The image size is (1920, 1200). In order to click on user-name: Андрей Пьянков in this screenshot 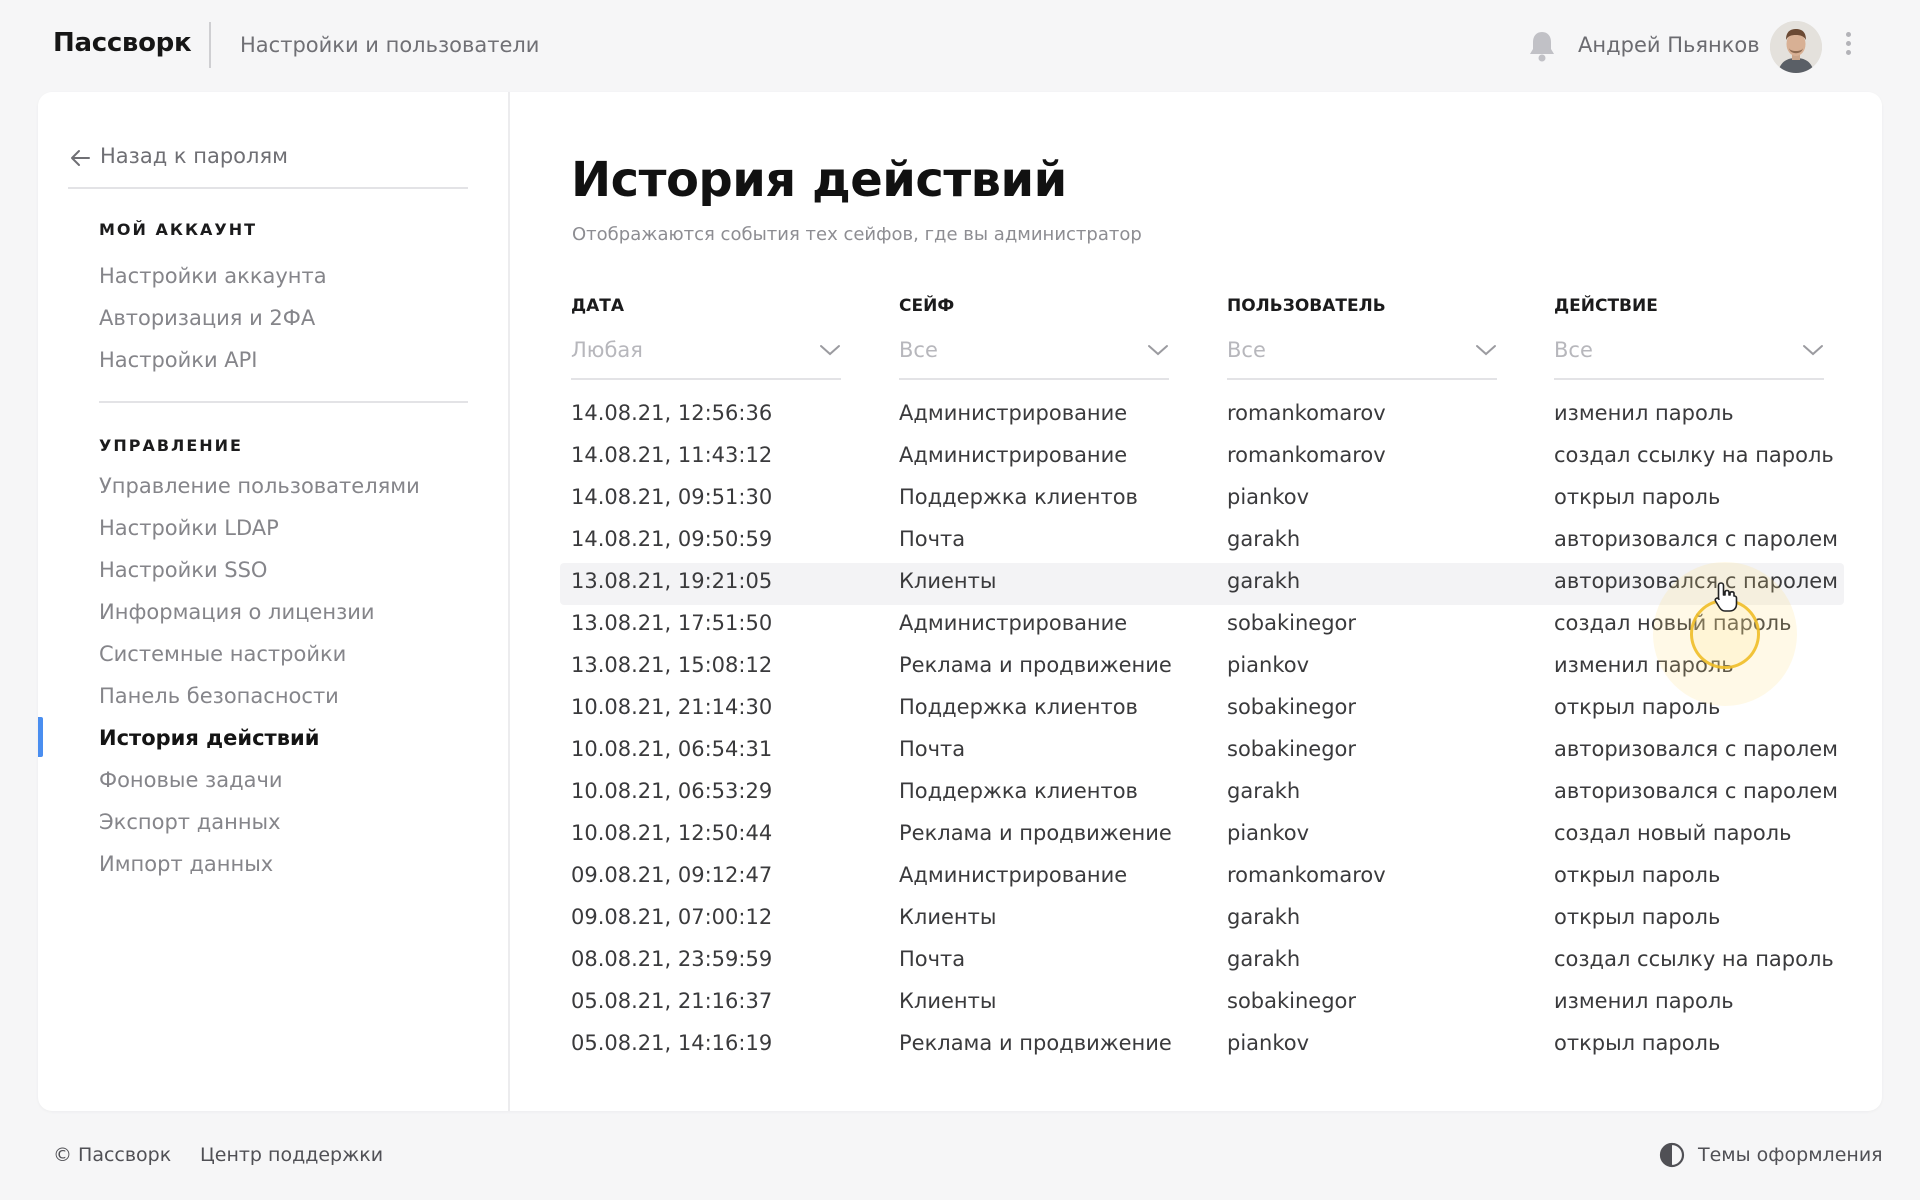, I will do `click(1669, 45)`.